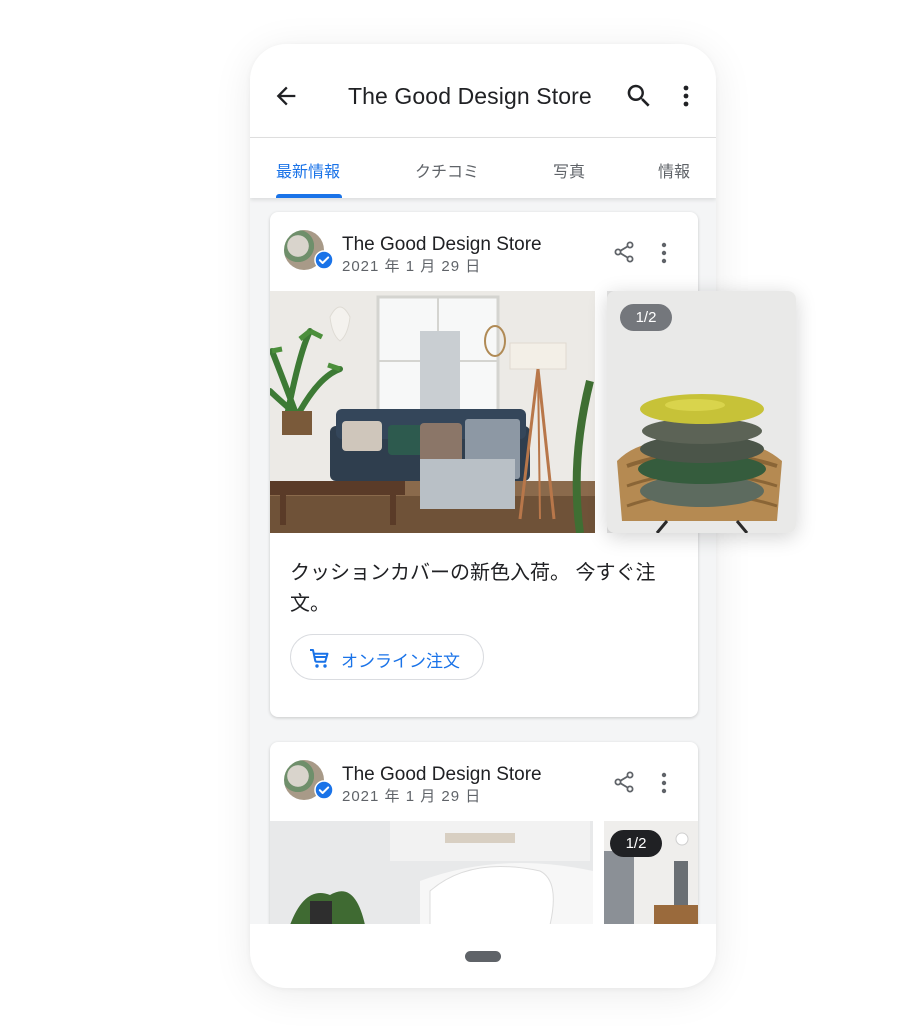 Image resolution: width=912 pixels, height=1030 pixels. I want to click on order-online-label: オンライン注文, so click(400, 661).